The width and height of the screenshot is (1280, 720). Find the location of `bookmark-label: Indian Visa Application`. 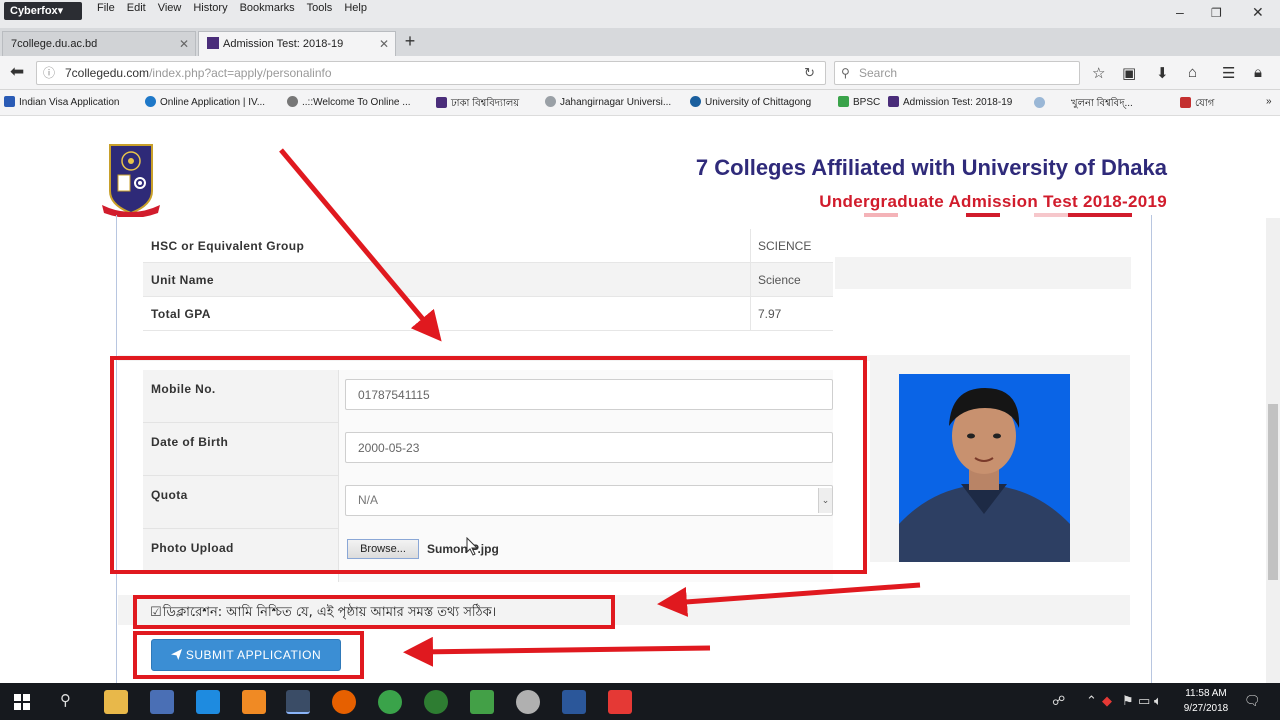

bookmark-label: Indian Visa Application is located at coordinates (69, 102).